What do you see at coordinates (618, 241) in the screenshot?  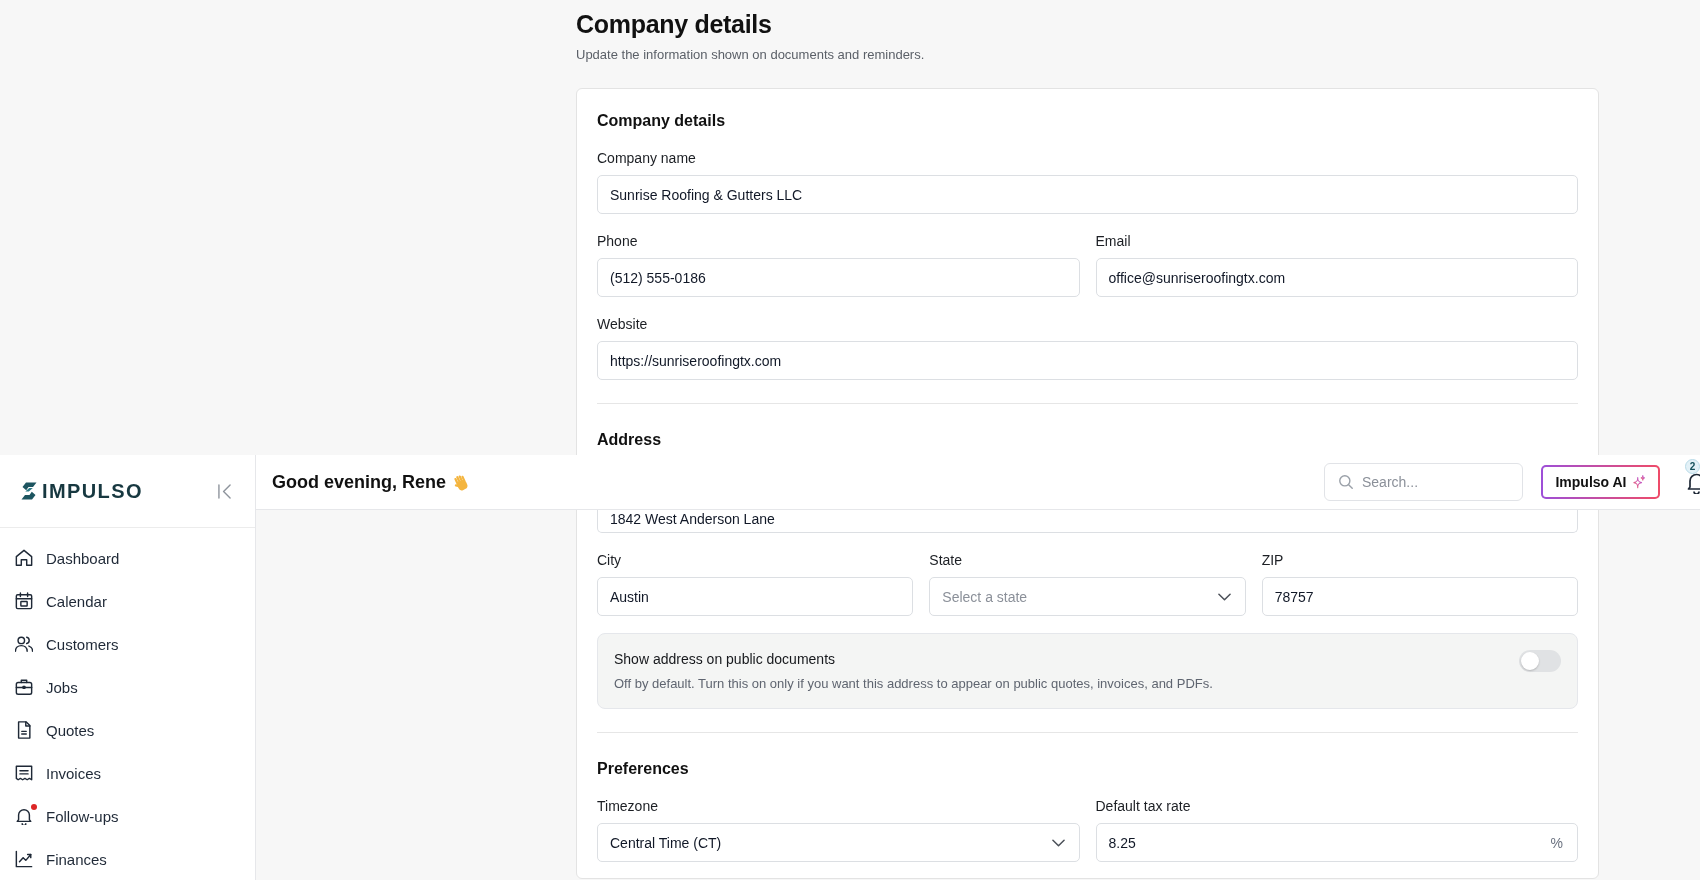 I see `field-label: Phone` at bounding box center [618, 241].